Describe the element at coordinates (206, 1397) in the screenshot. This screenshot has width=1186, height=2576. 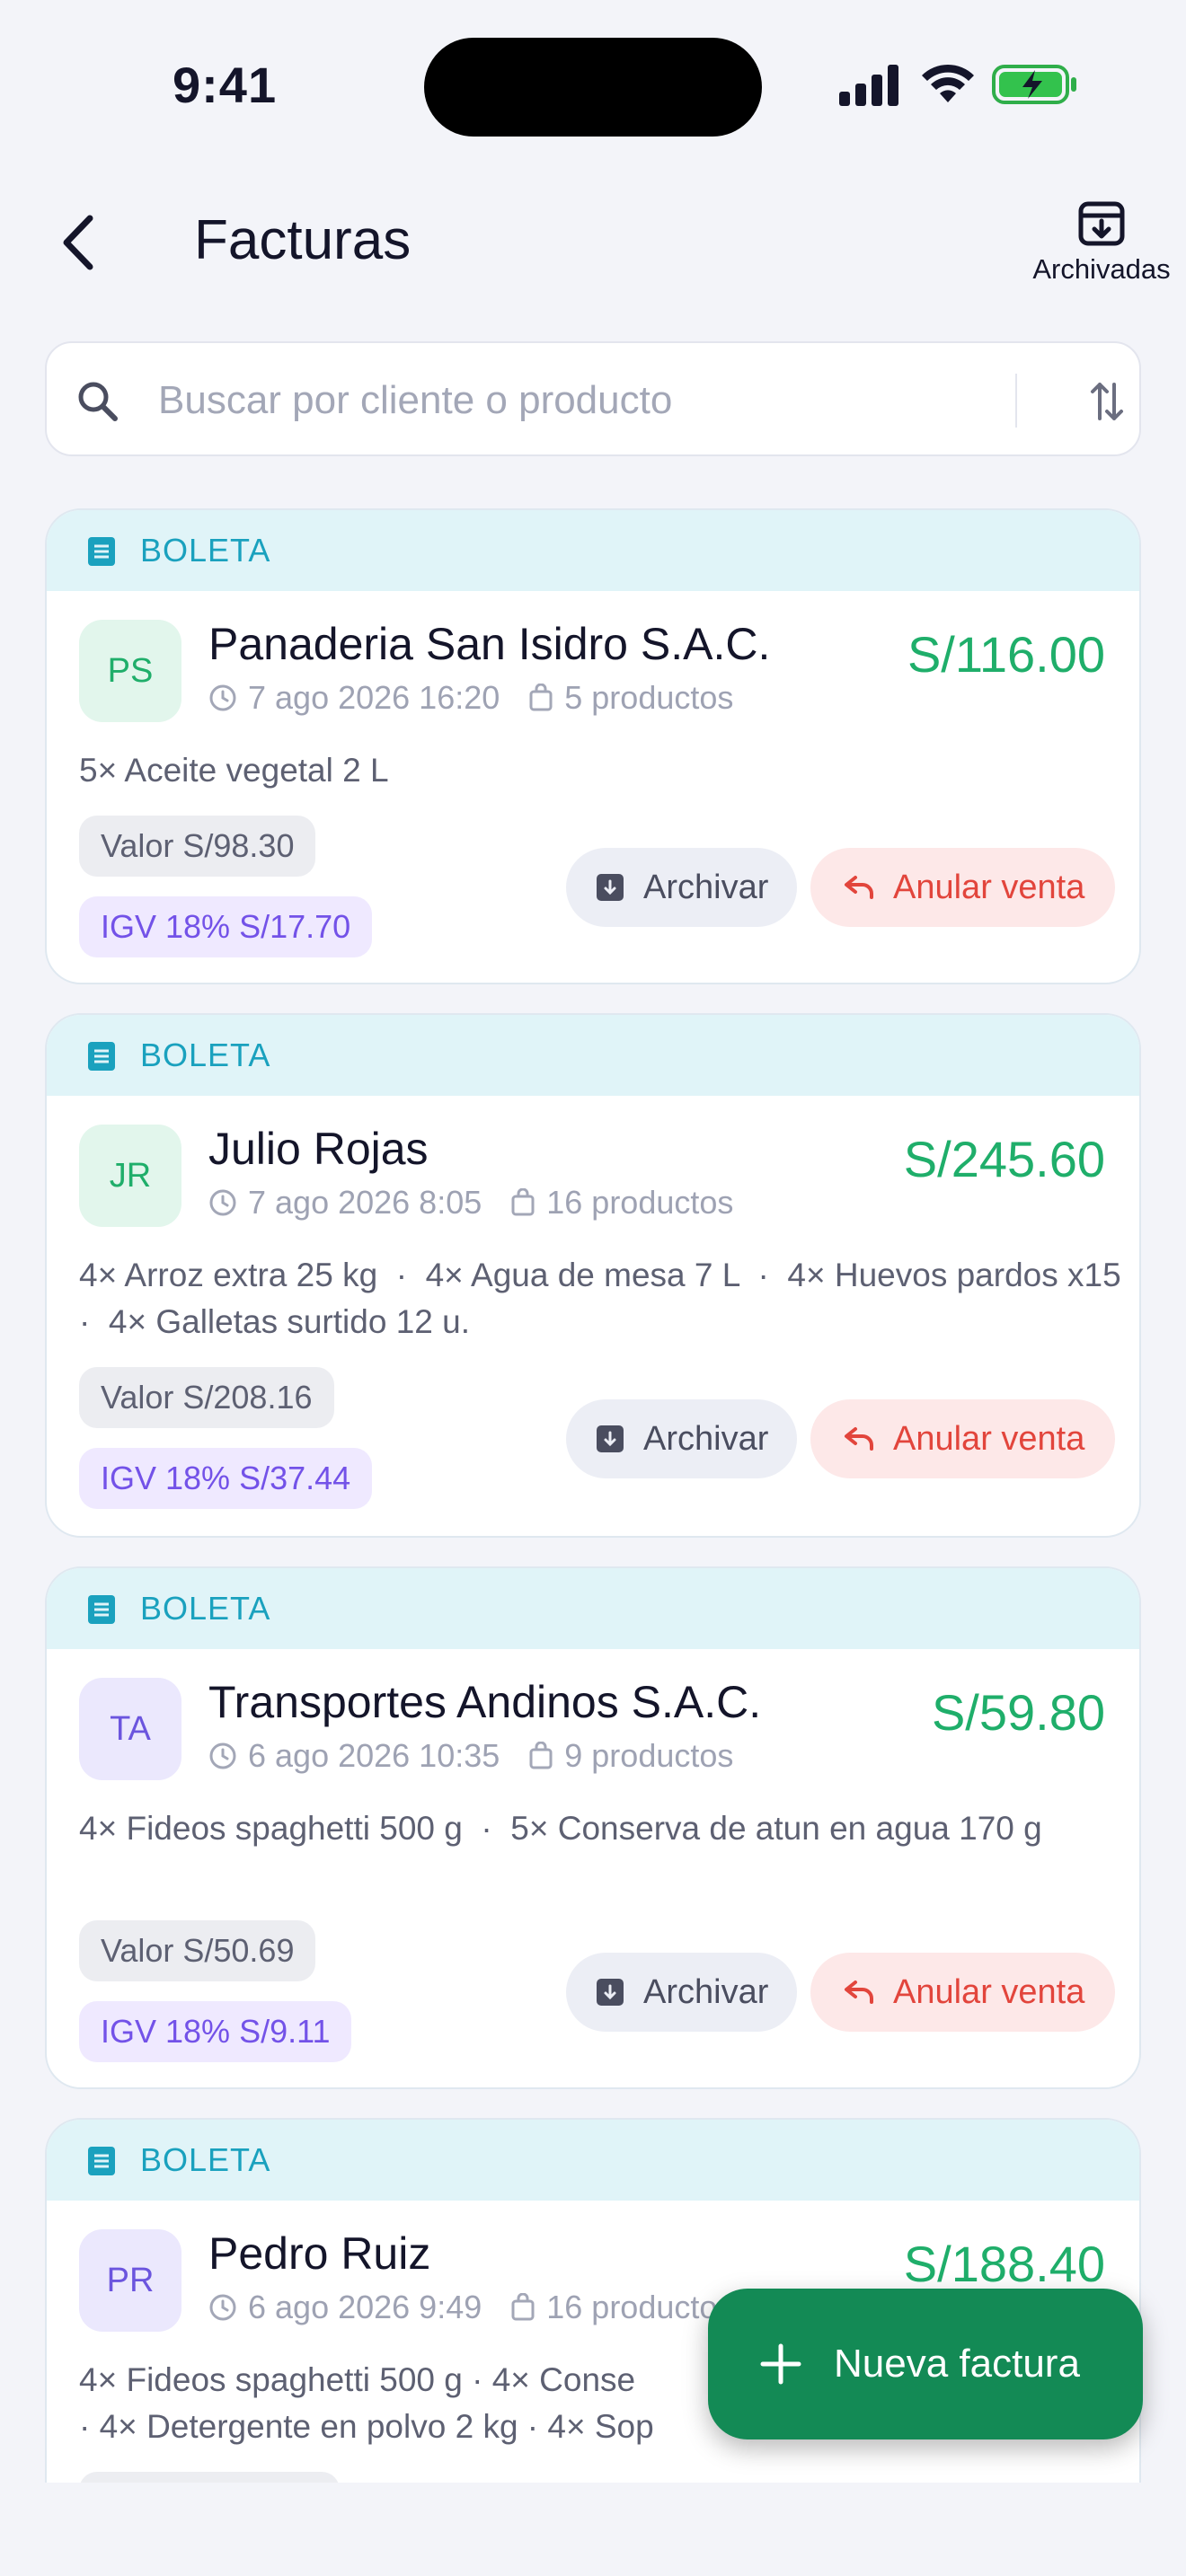
I see `value-chip: Valor S/208.16` at that location.